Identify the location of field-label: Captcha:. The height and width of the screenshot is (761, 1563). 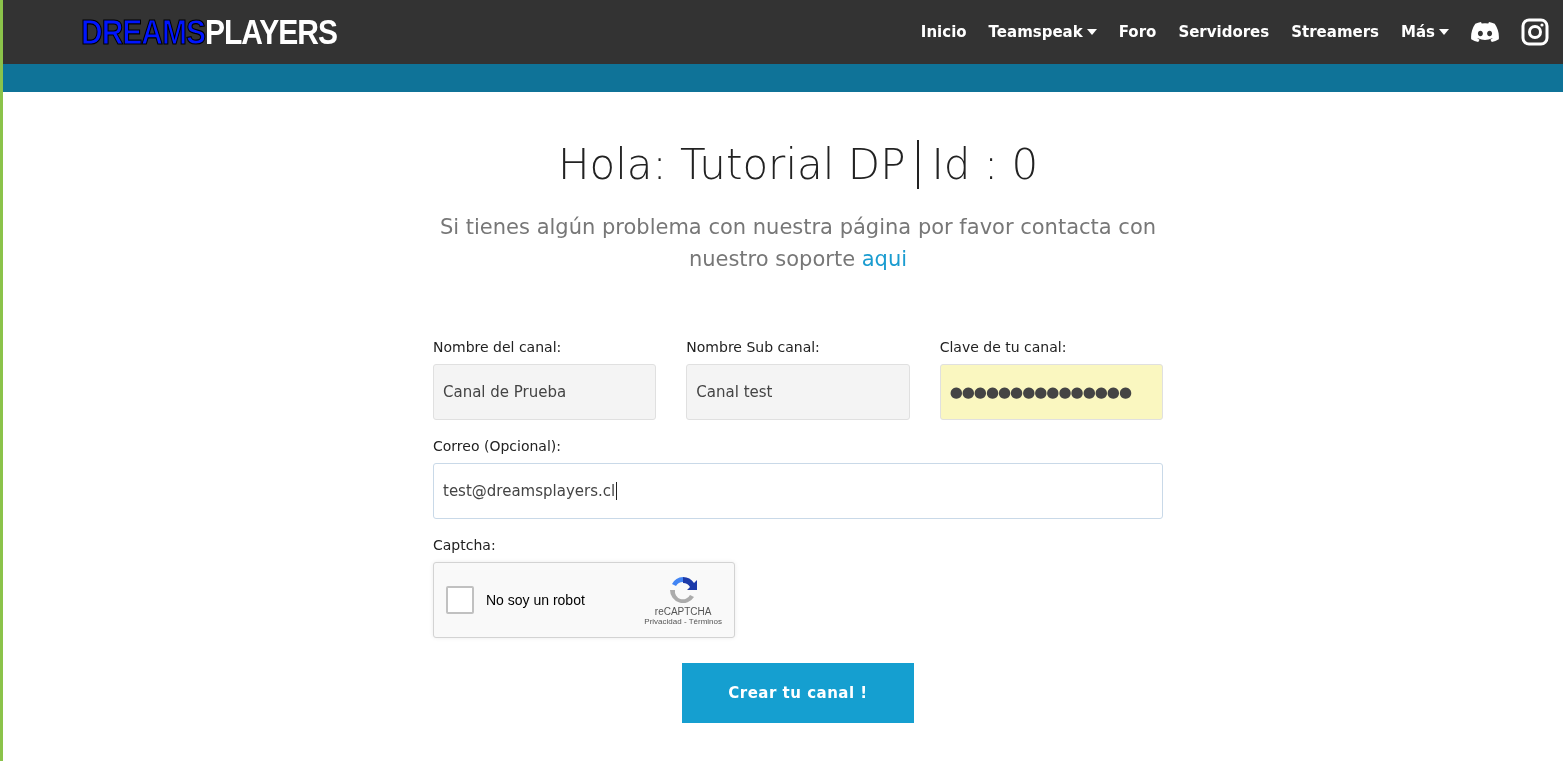
(465, 545).